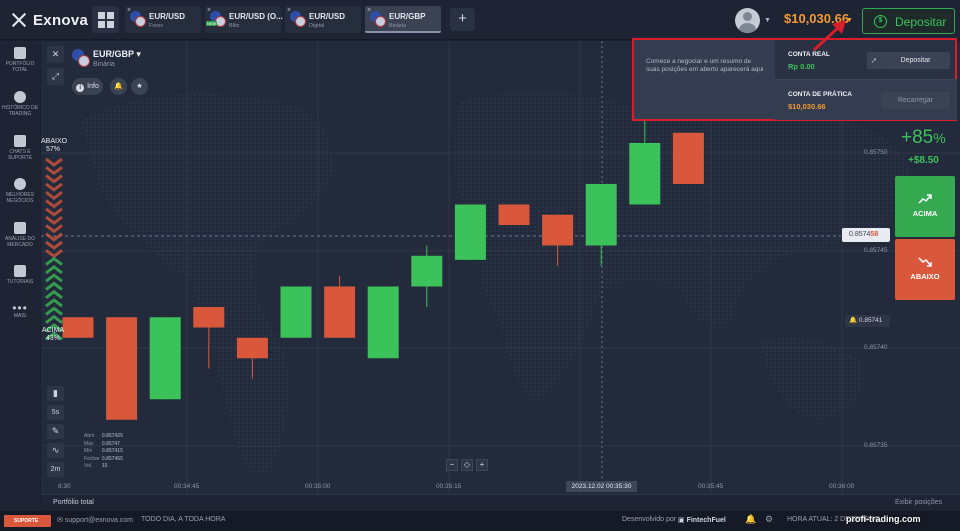  Describe the element at coordinates (801, 66) in the screenshot. I see `account-balance: Rp 0.00` at that location.